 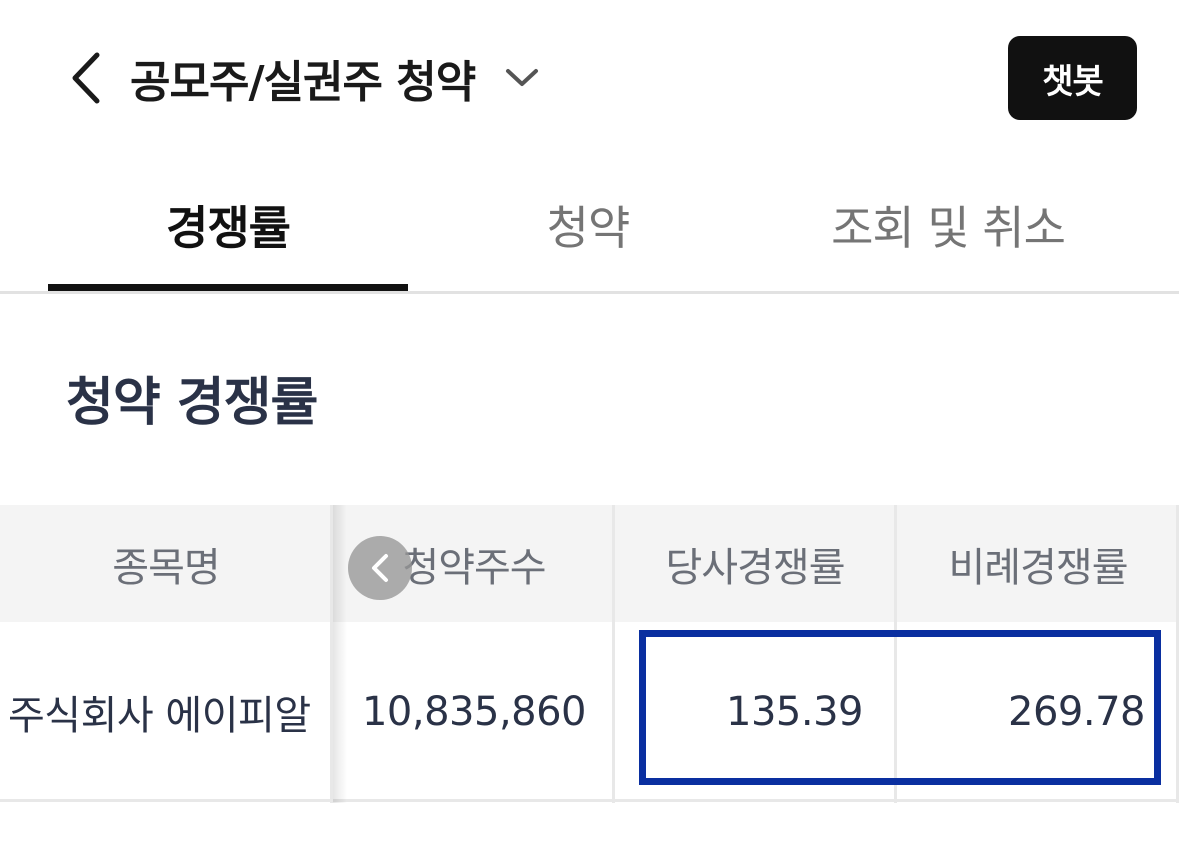 I want to click on tab-inquiry-cancel: 조회 및 취소, so click(x=948, y=225).